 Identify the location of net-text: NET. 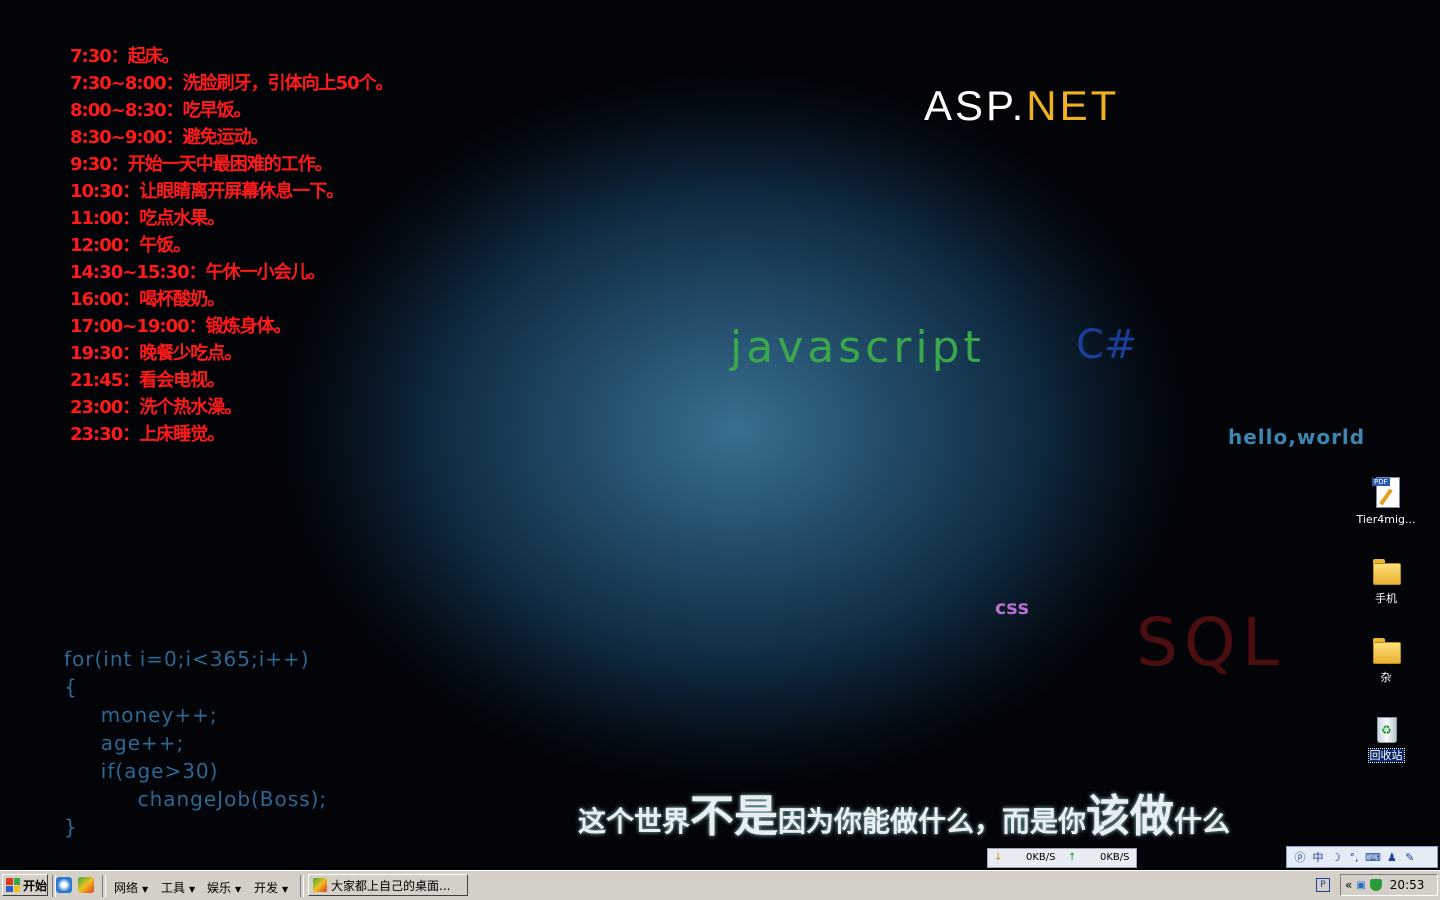
(1073, 105).